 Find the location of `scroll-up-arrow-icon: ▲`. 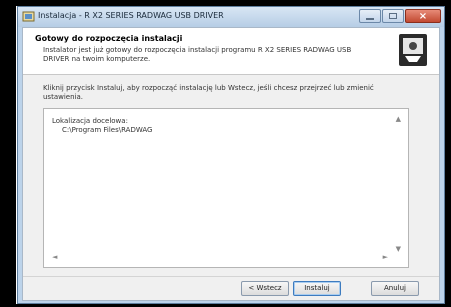

scroll-up-arrow-icon: ▲ is located at coordinates (398, 119).